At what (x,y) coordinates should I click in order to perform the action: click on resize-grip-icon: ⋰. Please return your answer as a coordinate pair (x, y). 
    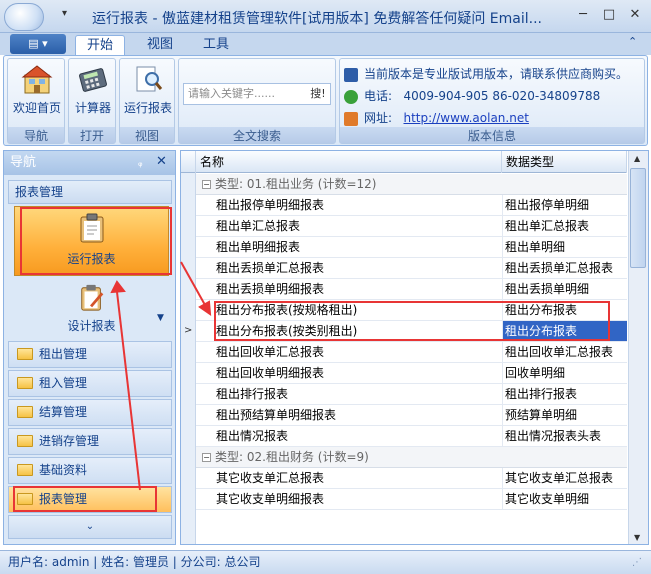
    Looking at the image, I should click on (637, 562).